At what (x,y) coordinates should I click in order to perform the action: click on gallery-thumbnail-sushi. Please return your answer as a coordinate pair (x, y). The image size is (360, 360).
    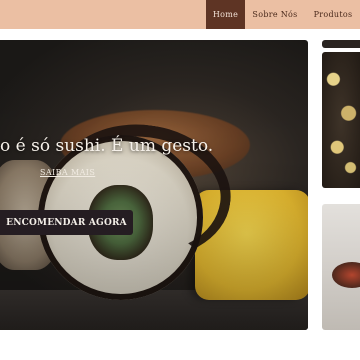
    Looking at the image, I should click on (341, 120).